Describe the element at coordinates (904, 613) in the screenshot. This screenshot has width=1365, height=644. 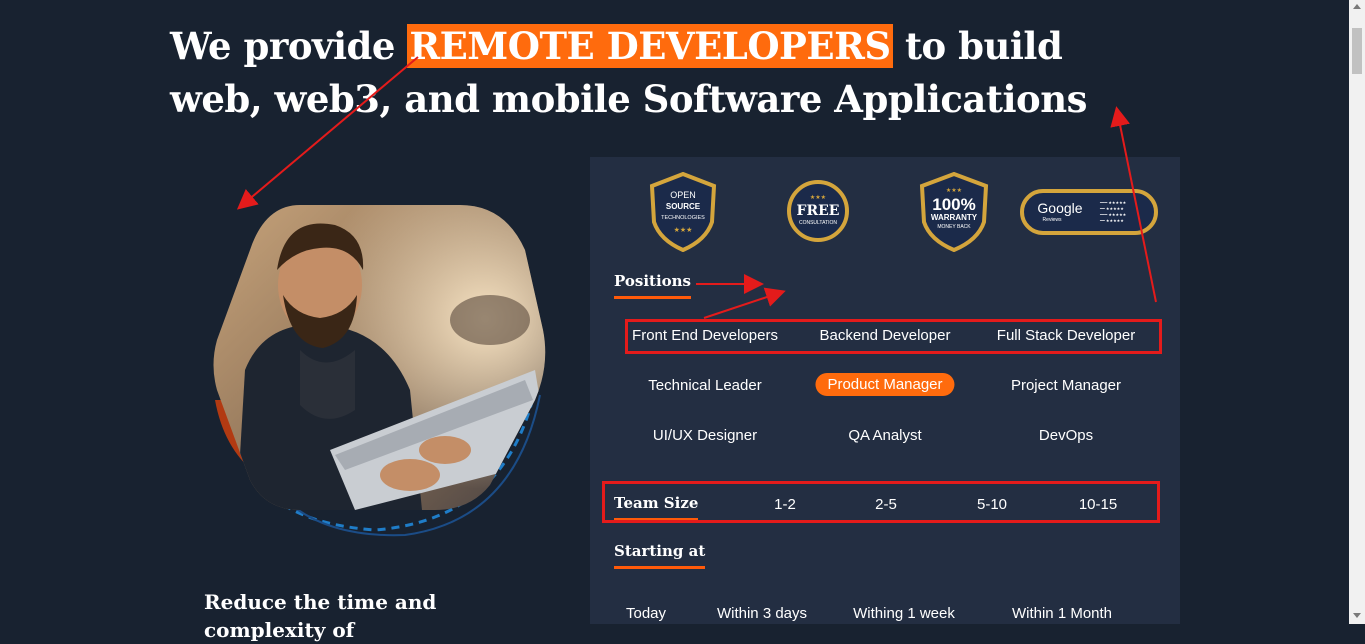
I see `start-1-week: Withing 1 week` at that location.